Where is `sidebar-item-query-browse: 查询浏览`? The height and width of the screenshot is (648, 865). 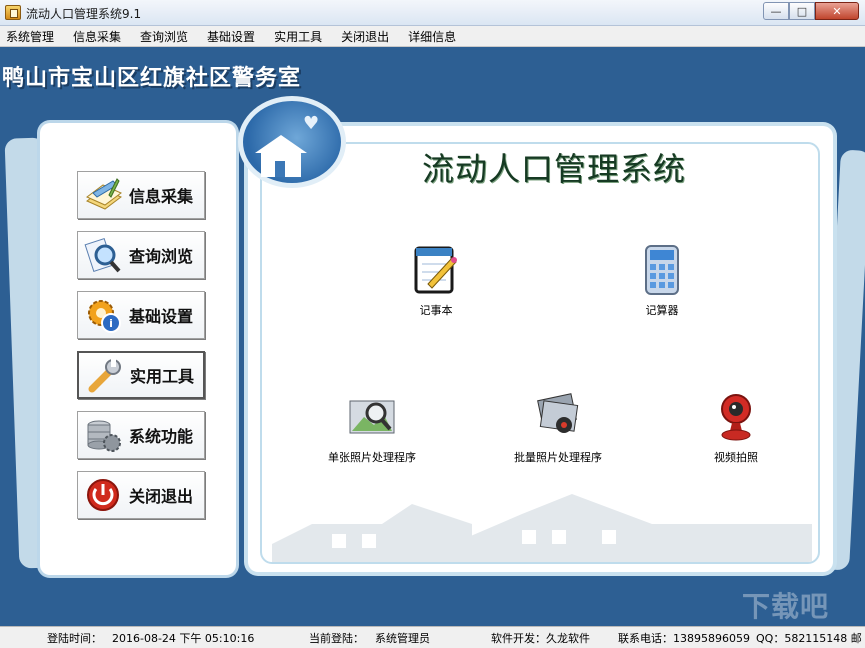 sidebar-item-query-browse: 查询浏览 is located at coordinates (141, 255).